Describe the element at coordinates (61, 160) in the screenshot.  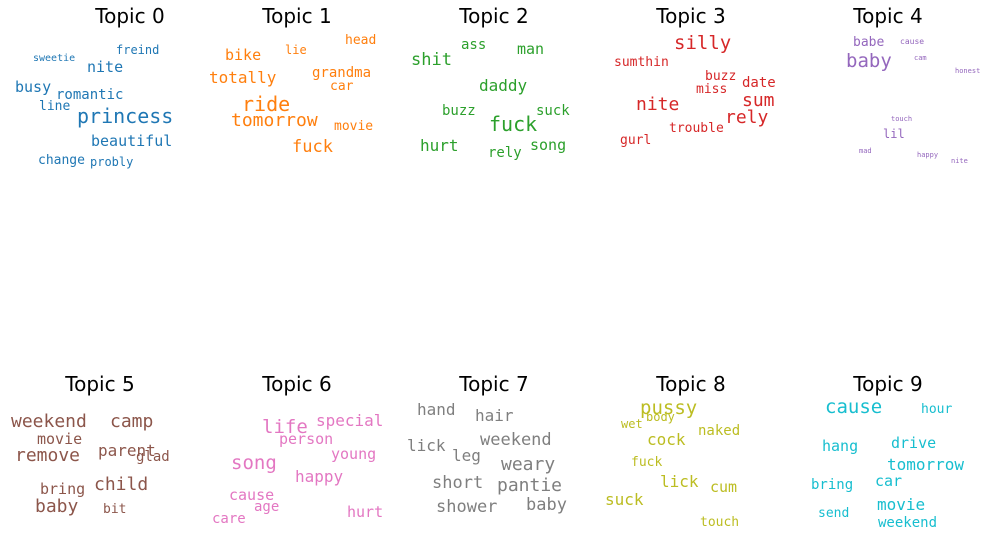
I see `word-change: change` at that location.